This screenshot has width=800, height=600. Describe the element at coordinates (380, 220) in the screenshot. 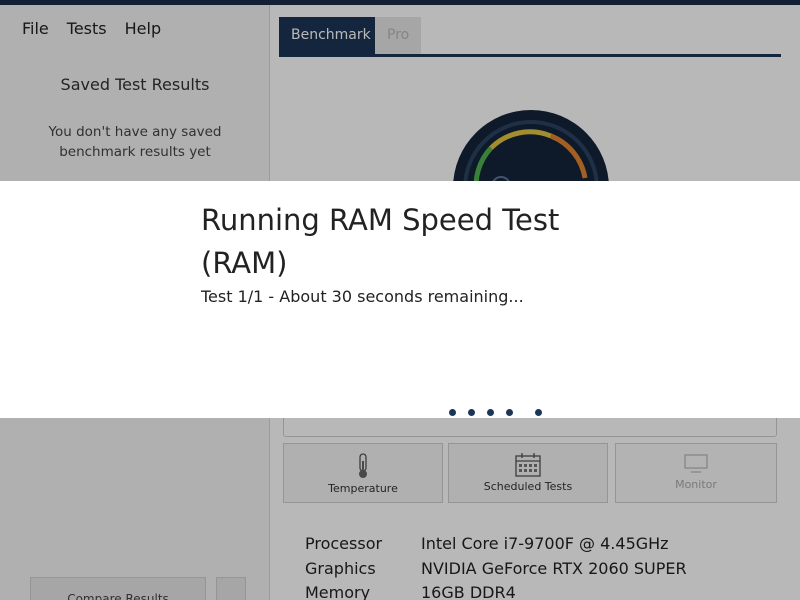

I see `dialog-title-line1: Running RAM Speed Test` at that location.